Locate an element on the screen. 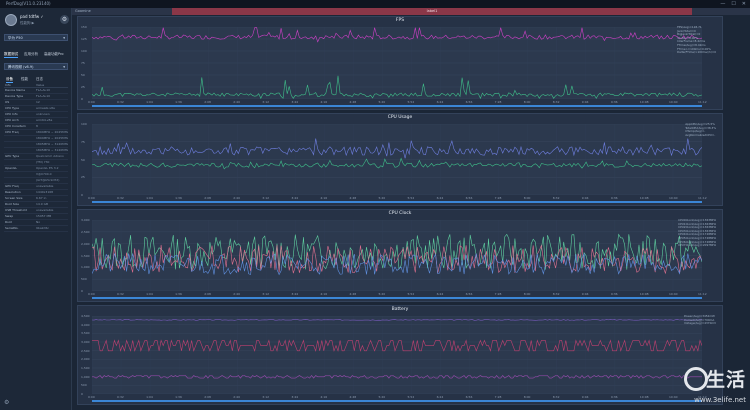 The image size is (750, 410). close-button: ✕ is located at coordinates (744, 4).